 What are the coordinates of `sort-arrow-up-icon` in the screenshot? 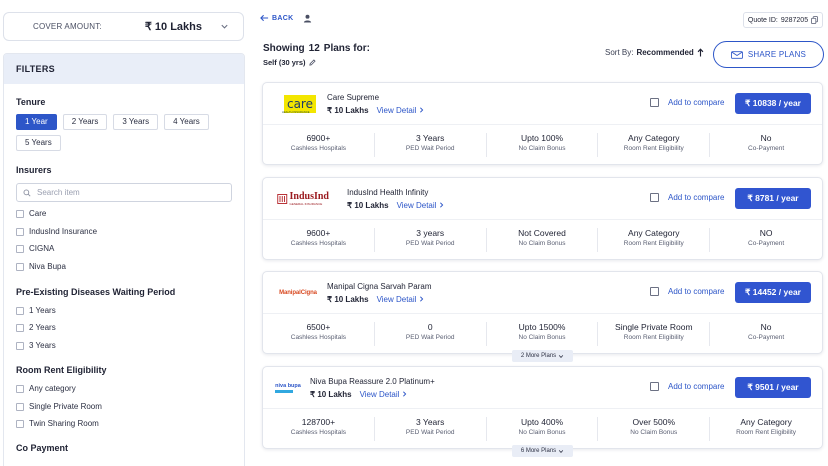 It's located at (700, 52).